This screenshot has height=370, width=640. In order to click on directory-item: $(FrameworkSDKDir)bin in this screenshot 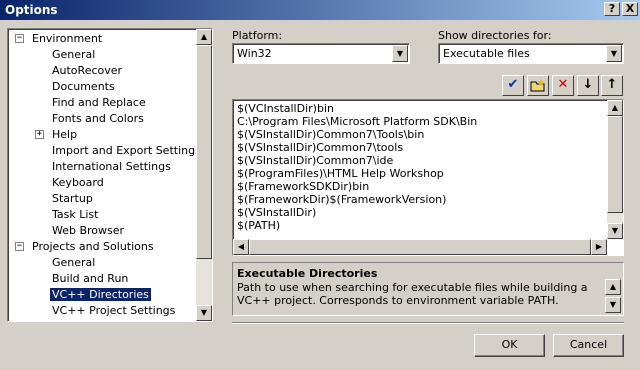, I will do `click(303, 186)`.